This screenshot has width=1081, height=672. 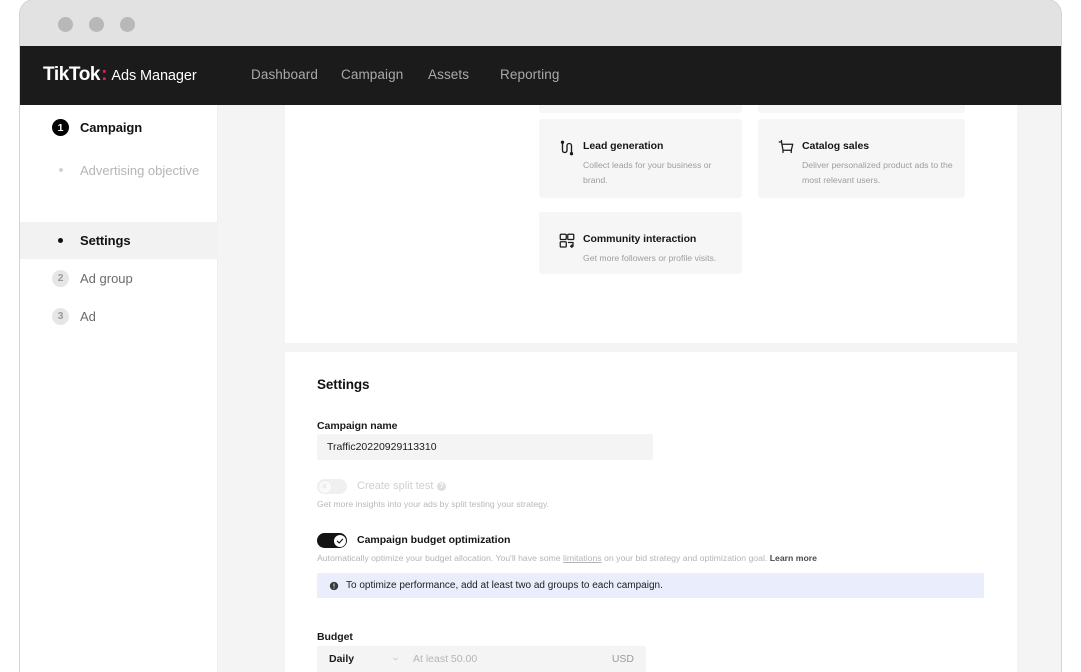 What do you see at coordinates (140, 170) in the screenshot?
I see `sidebar-label-advertising-objective: Advertising objective` at bounding box center [140, 170].